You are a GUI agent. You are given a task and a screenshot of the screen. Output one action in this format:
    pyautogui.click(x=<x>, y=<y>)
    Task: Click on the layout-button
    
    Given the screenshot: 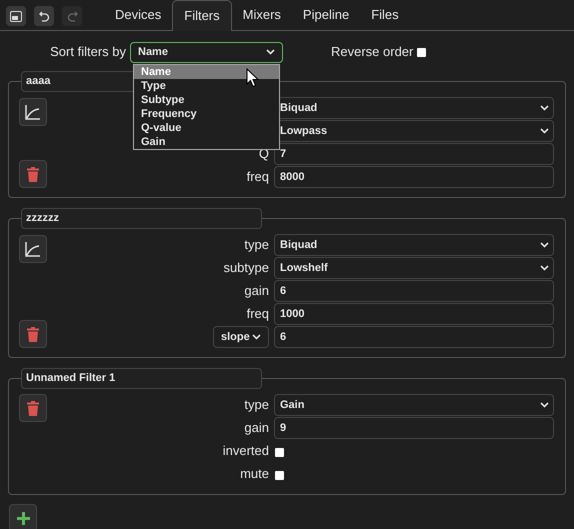 What is the action you would take?
    pyautogui.click(x=16, y=16)
    